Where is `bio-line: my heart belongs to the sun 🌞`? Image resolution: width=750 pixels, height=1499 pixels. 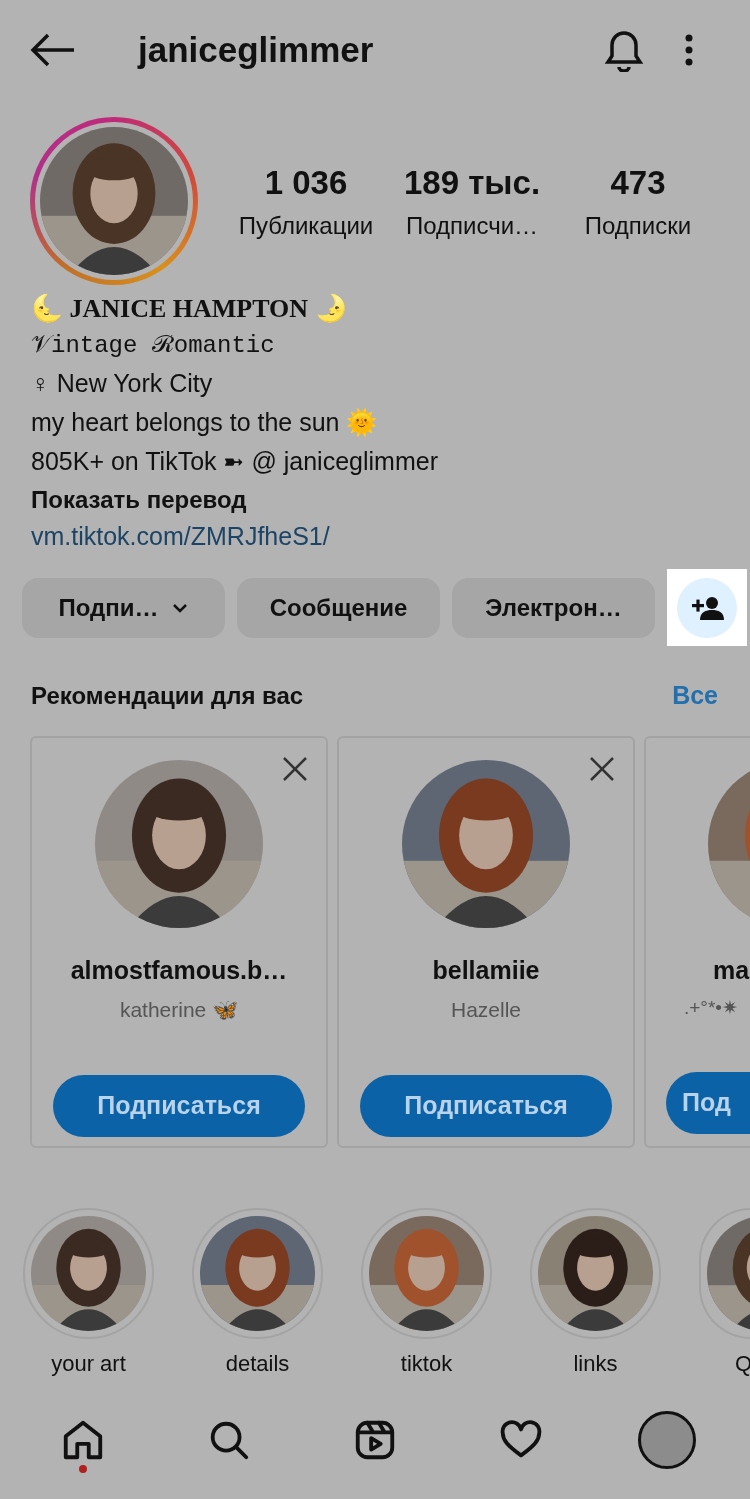 bio-line: my heart belongs to the sun 🌞 is located at coordinates (205, 422).